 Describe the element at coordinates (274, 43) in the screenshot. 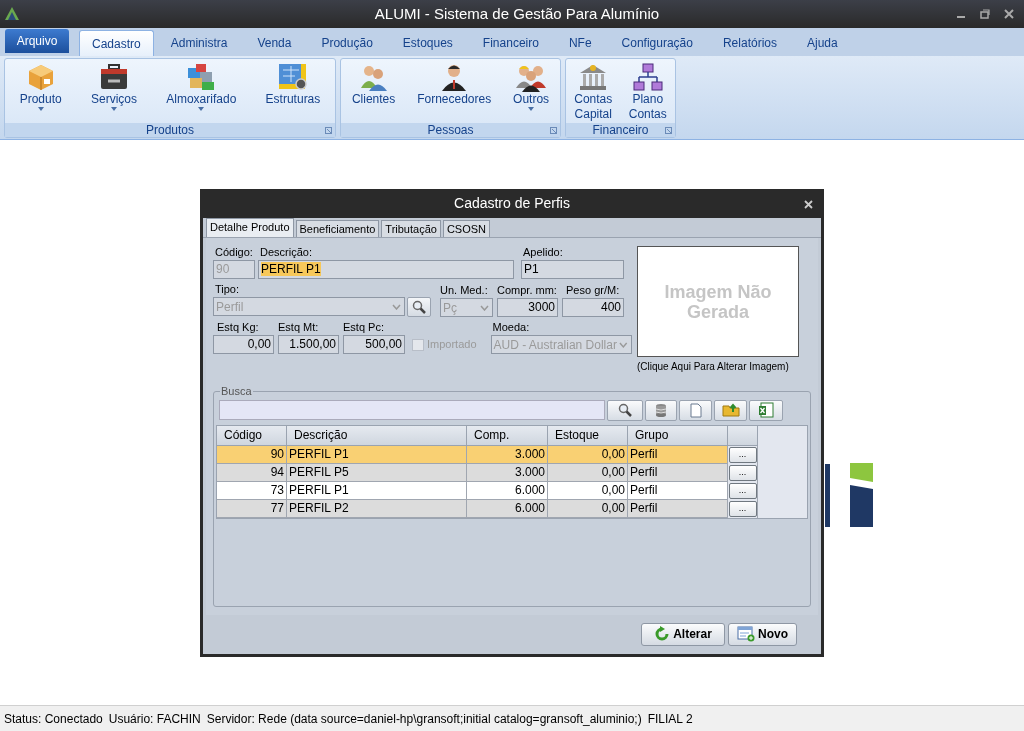

I see `menu-tab: Venda` at that location.